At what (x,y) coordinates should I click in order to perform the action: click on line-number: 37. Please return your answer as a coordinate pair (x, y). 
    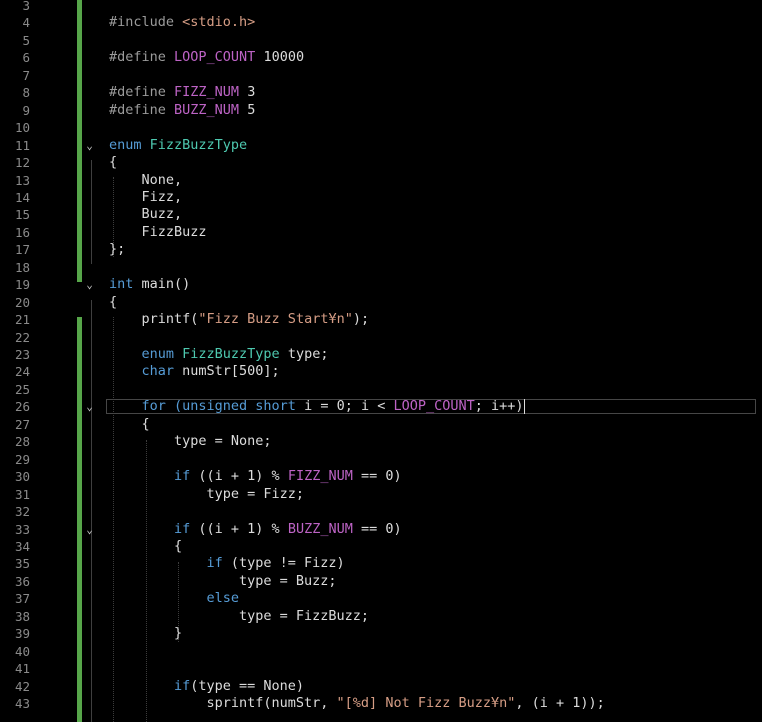
    Looking at the image, I should click on (22, 599).